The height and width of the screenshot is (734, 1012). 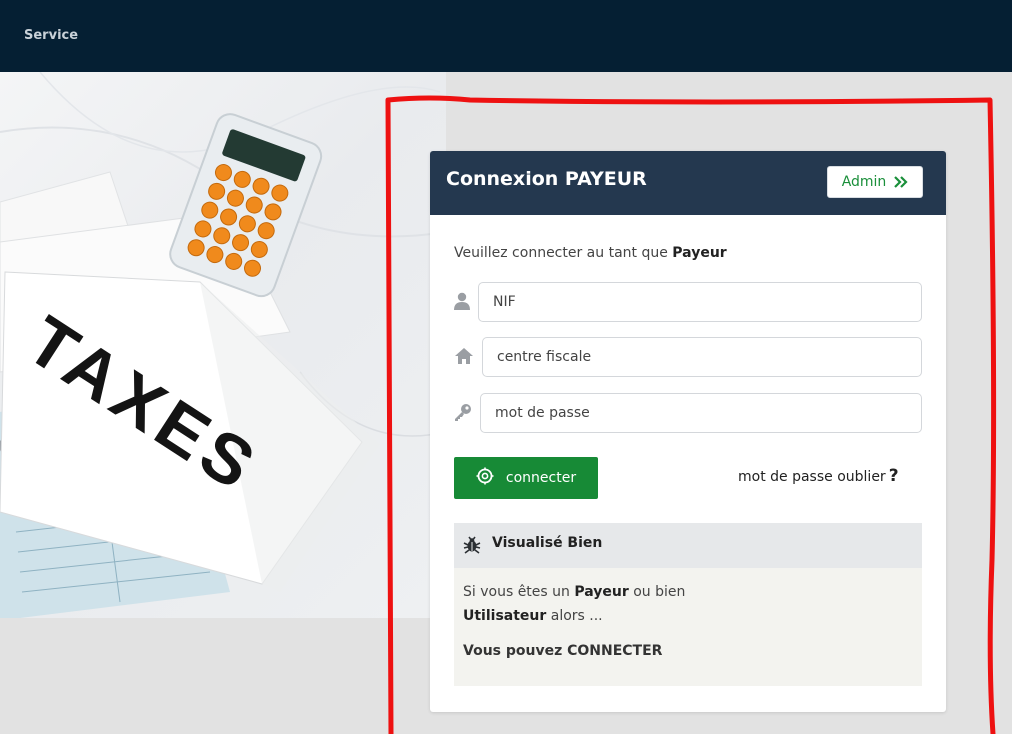 I want to click on gear-icon, so click(x=485, y=478).